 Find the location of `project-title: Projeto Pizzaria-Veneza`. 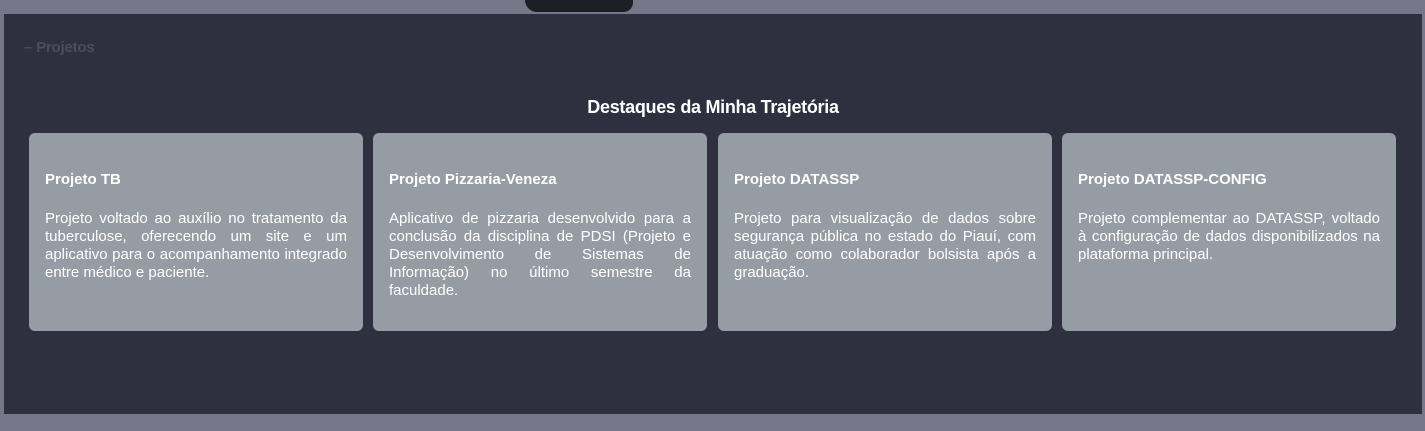

project-title: Projeto Pizzaria-Veneza is located at coordinates (473, 179).